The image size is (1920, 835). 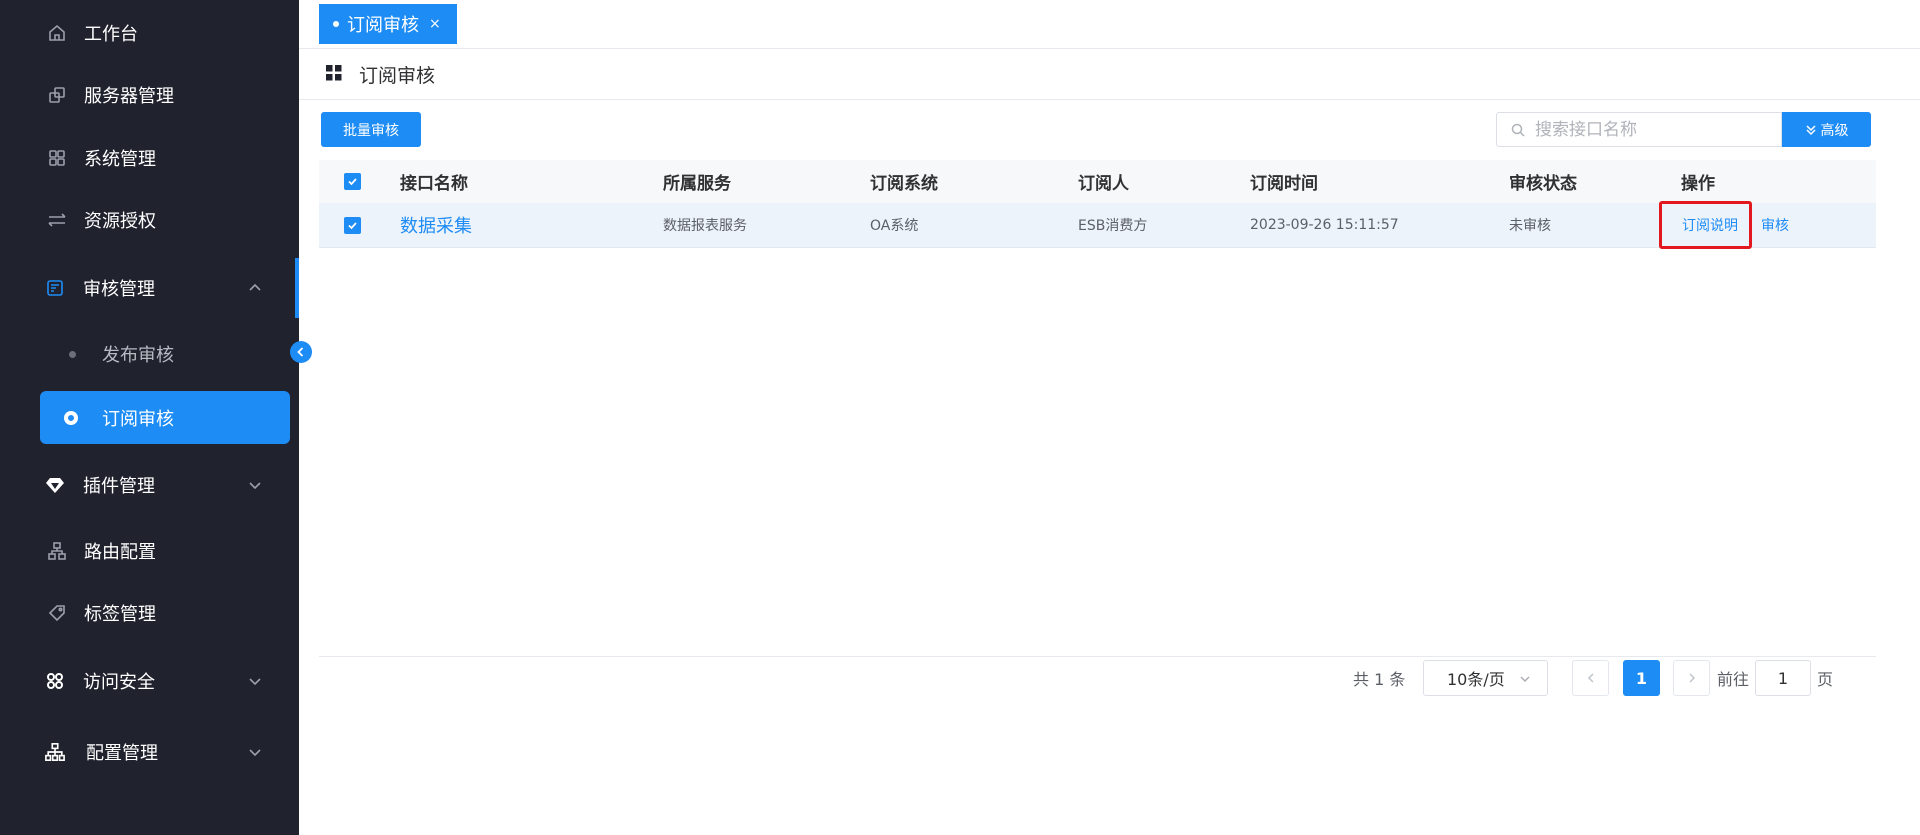 I want to click on cell-subscriber: ESB消费方, so click(x=1113, y=226).